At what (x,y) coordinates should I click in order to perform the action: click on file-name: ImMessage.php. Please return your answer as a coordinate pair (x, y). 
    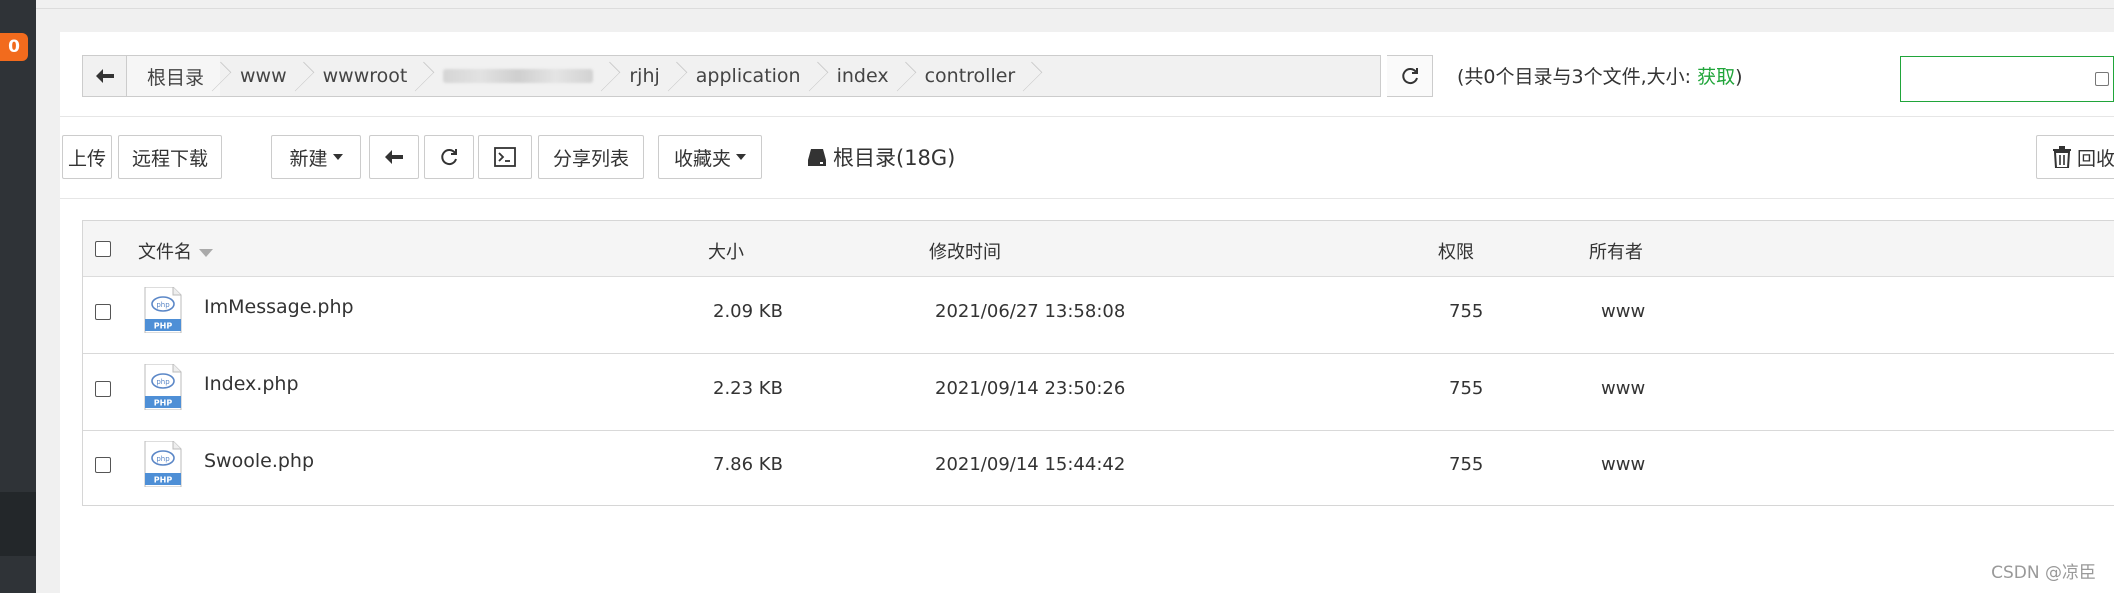
    Looking at the image, I should click on (279, 307).